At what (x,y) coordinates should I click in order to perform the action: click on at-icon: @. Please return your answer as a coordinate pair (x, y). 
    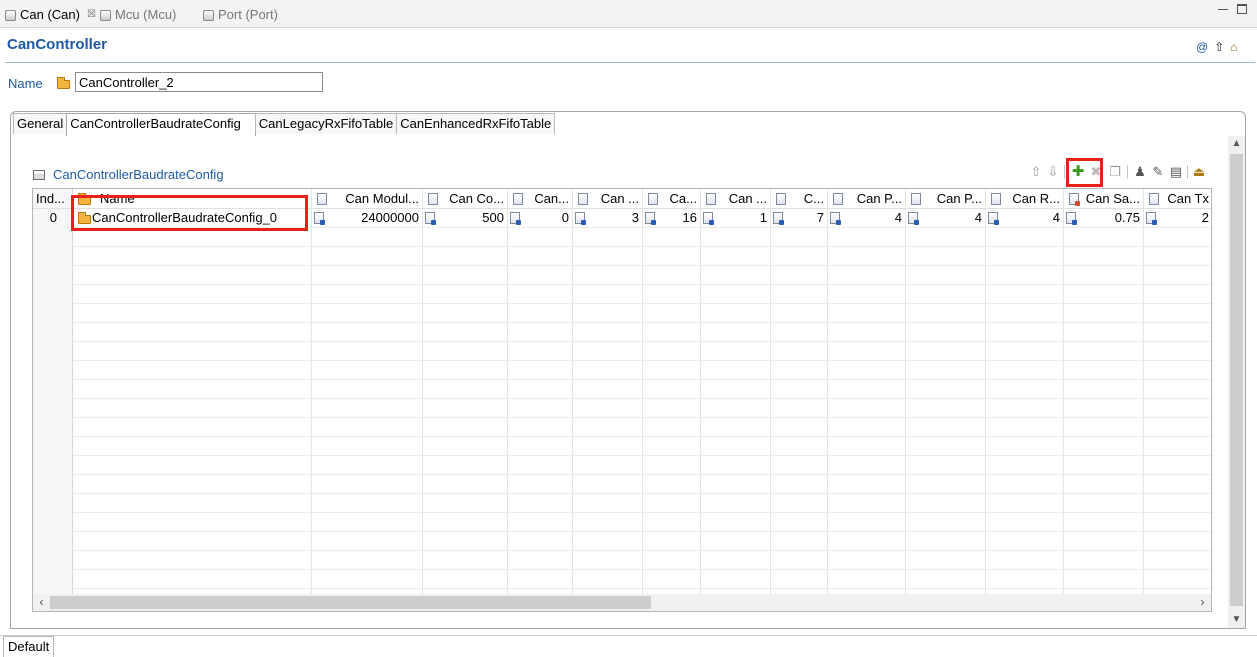
    Looking at the image, I should click on (1202, 47).